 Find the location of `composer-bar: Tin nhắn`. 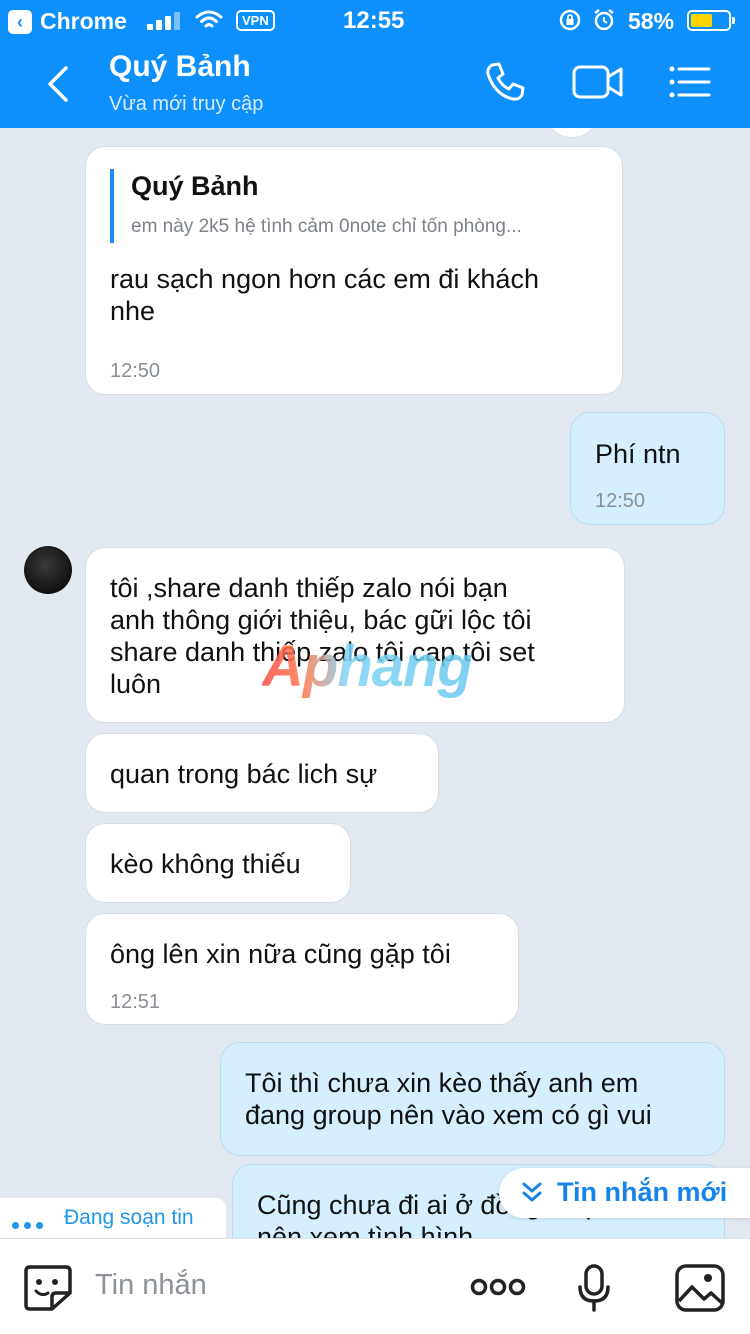

composer-bar: Tin nhắn is located at coordinates (375, 1286).